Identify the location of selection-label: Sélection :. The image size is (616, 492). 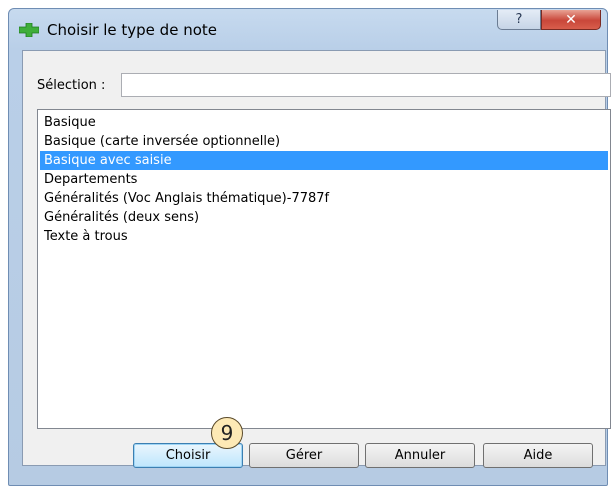
(71, 85).